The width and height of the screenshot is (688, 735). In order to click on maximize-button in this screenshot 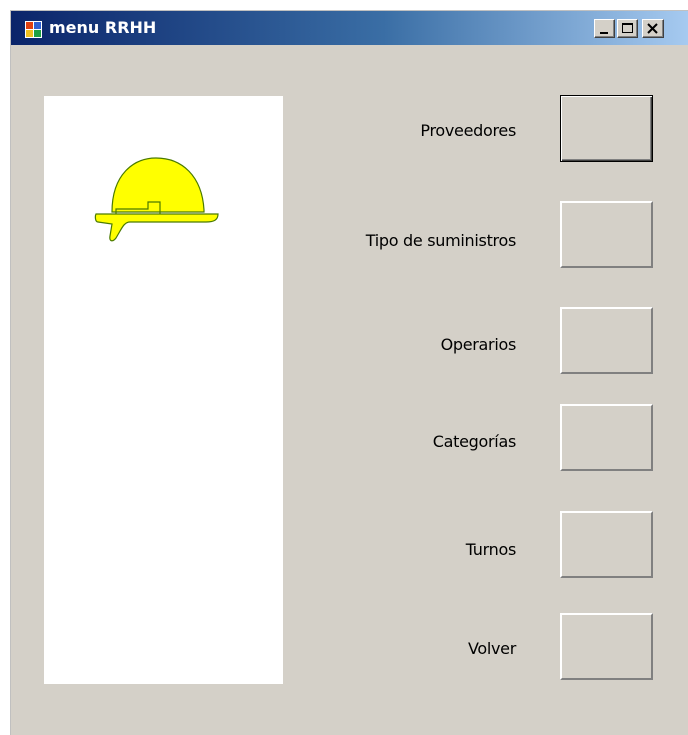, I will do `click(627, 28)`.